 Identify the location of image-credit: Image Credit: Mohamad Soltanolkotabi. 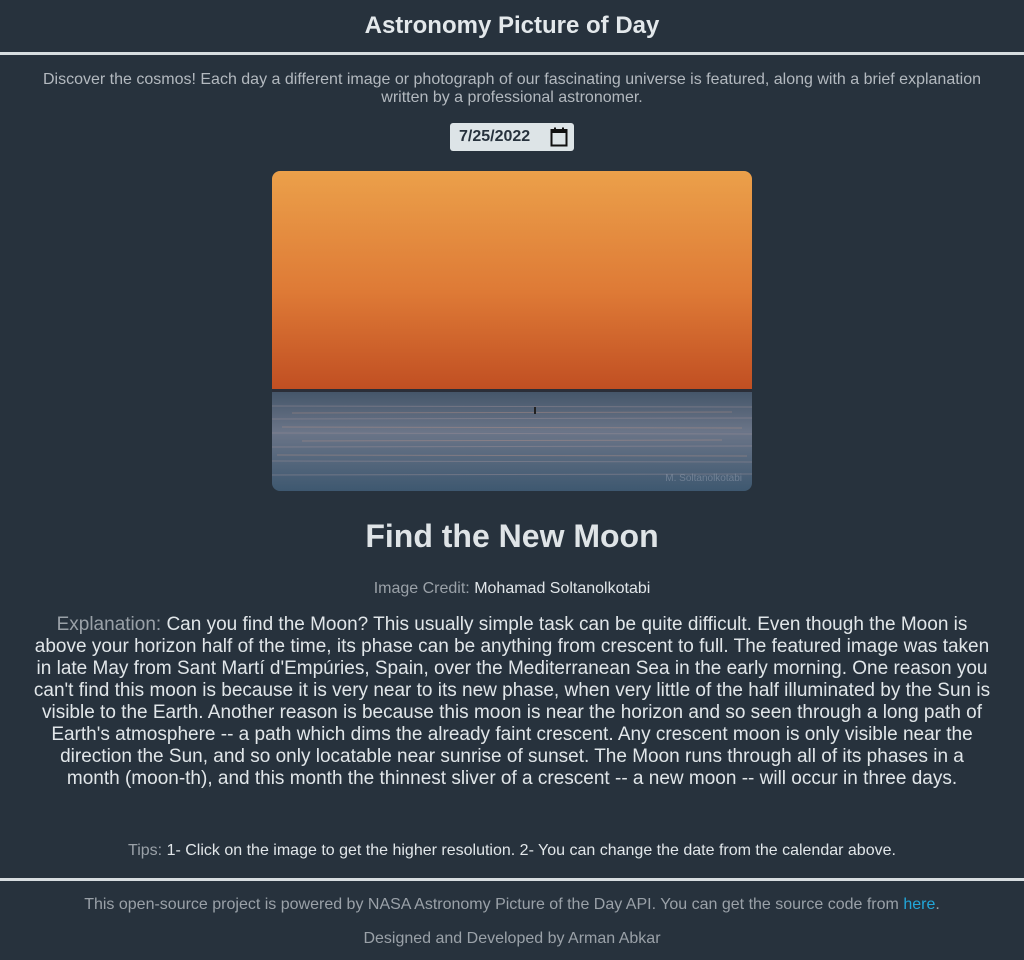
(512, 589).